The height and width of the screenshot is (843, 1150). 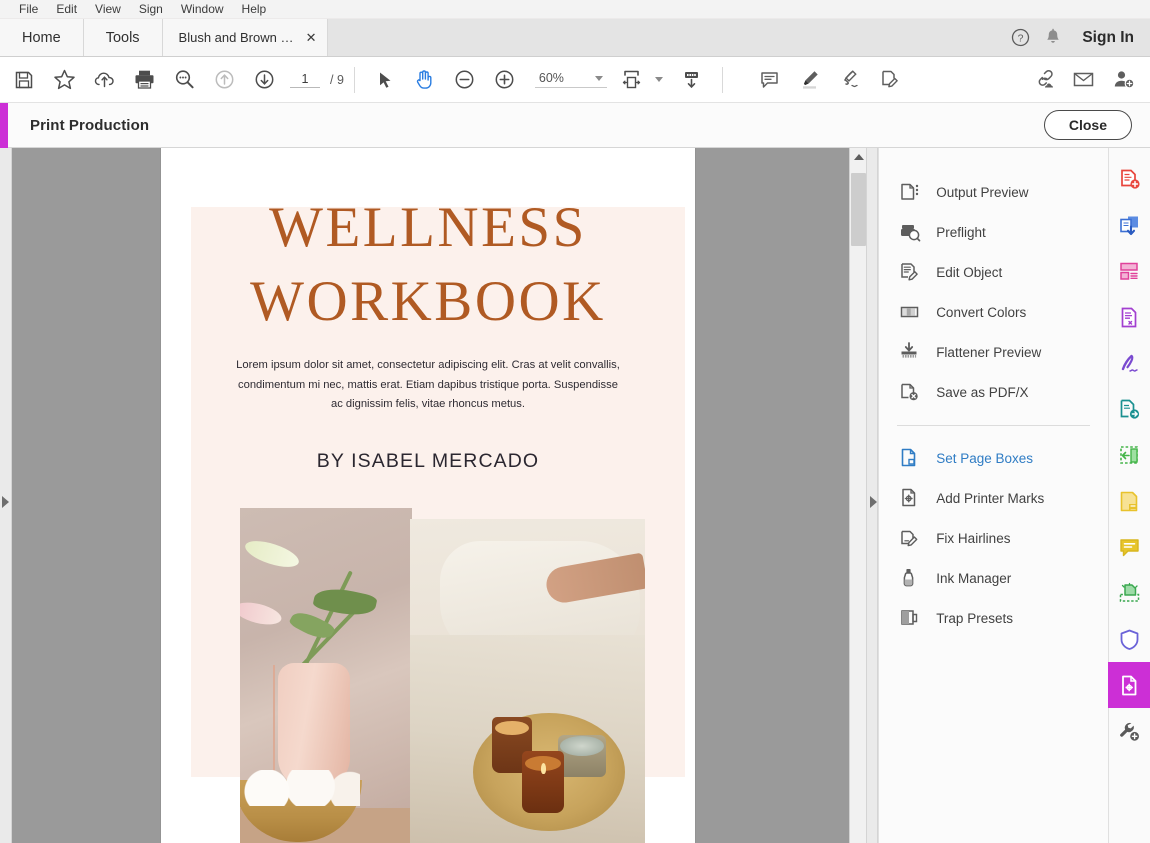 I want to click on document-tab: Blush and Brown Si... ✕, so click(x=245, y=37).